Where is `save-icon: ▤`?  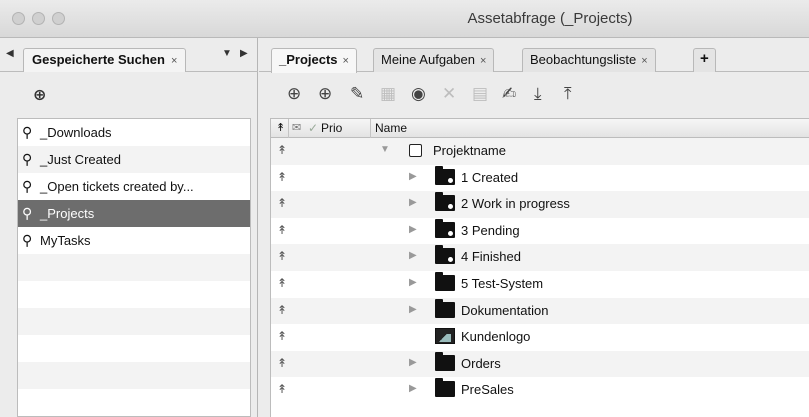 save-icon: ▤ is located at coordinates (480, 94).